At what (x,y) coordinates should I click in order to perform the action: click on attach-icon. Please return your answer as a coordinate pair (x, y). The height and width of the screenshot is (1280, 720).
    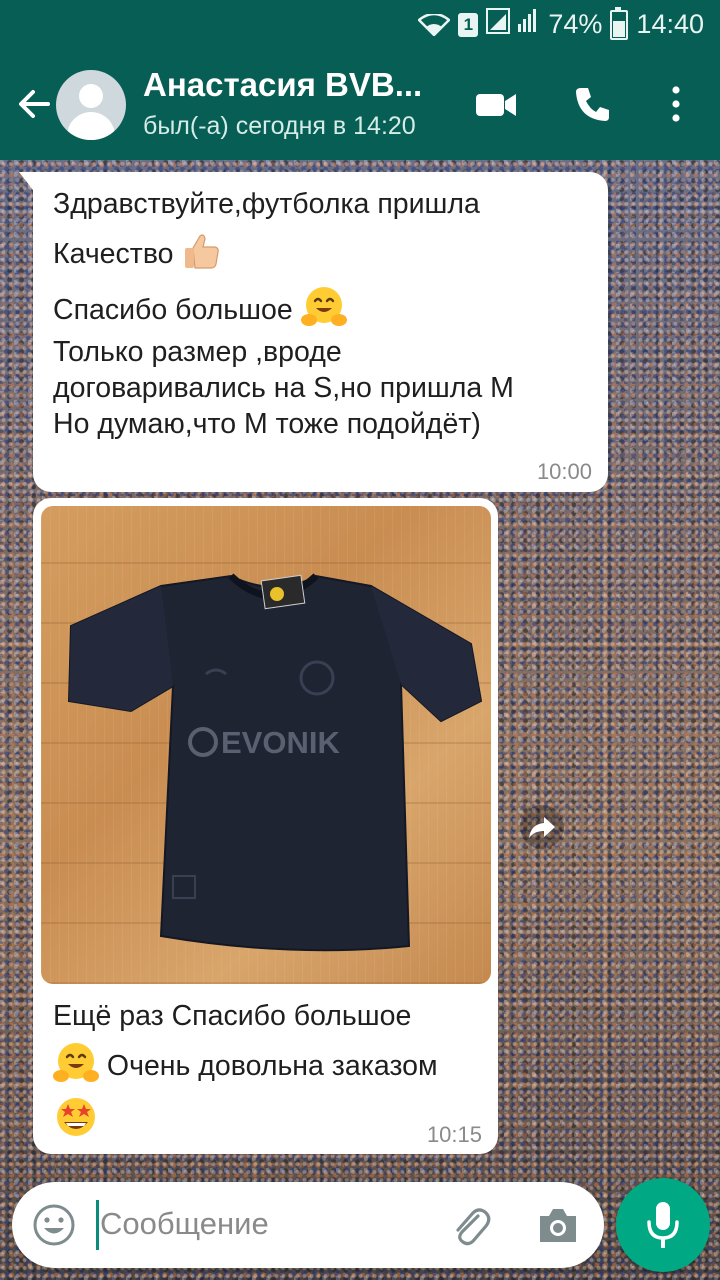
    Looking at the image, I should click on (471, 1227).